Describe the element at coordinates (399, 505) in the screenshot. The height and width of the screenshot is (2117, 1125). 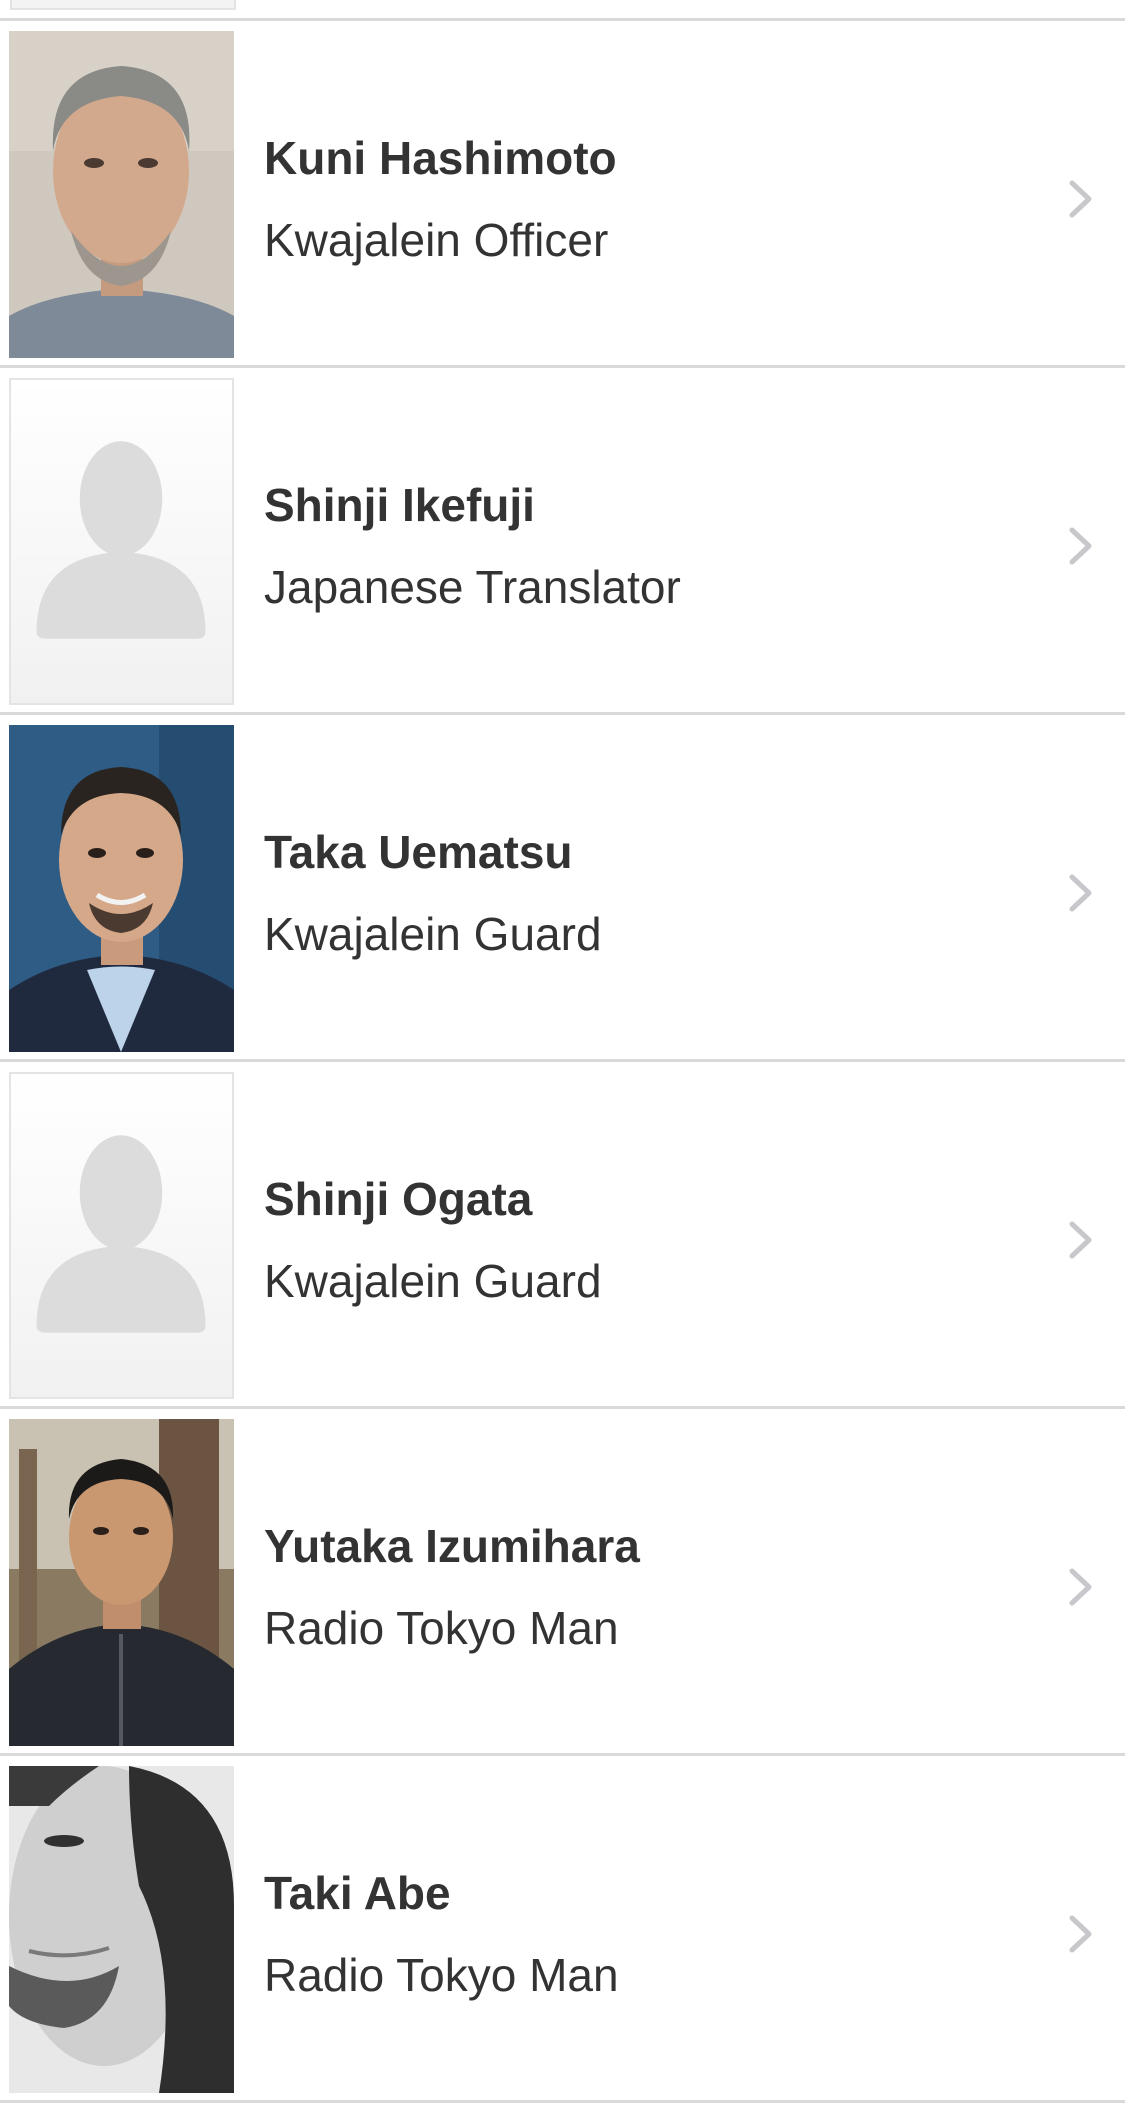
I see `actor-name: Shinji Ikefuji` at that location.